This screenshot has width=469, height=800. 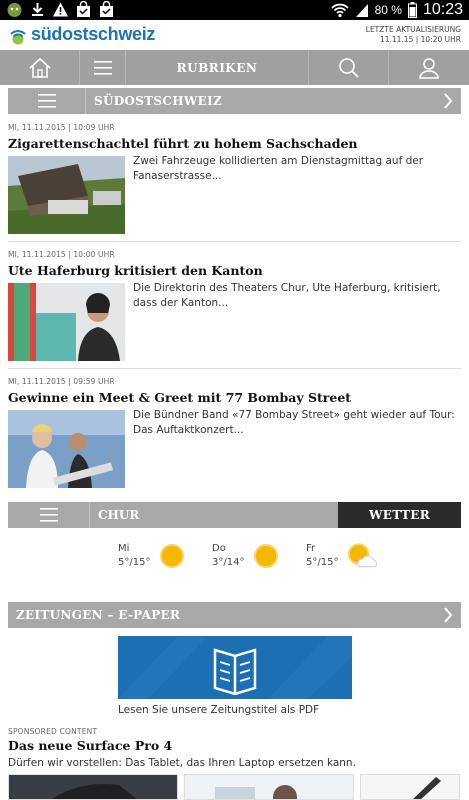 I want to click on sponsored-images, so click(x=238, y=787).